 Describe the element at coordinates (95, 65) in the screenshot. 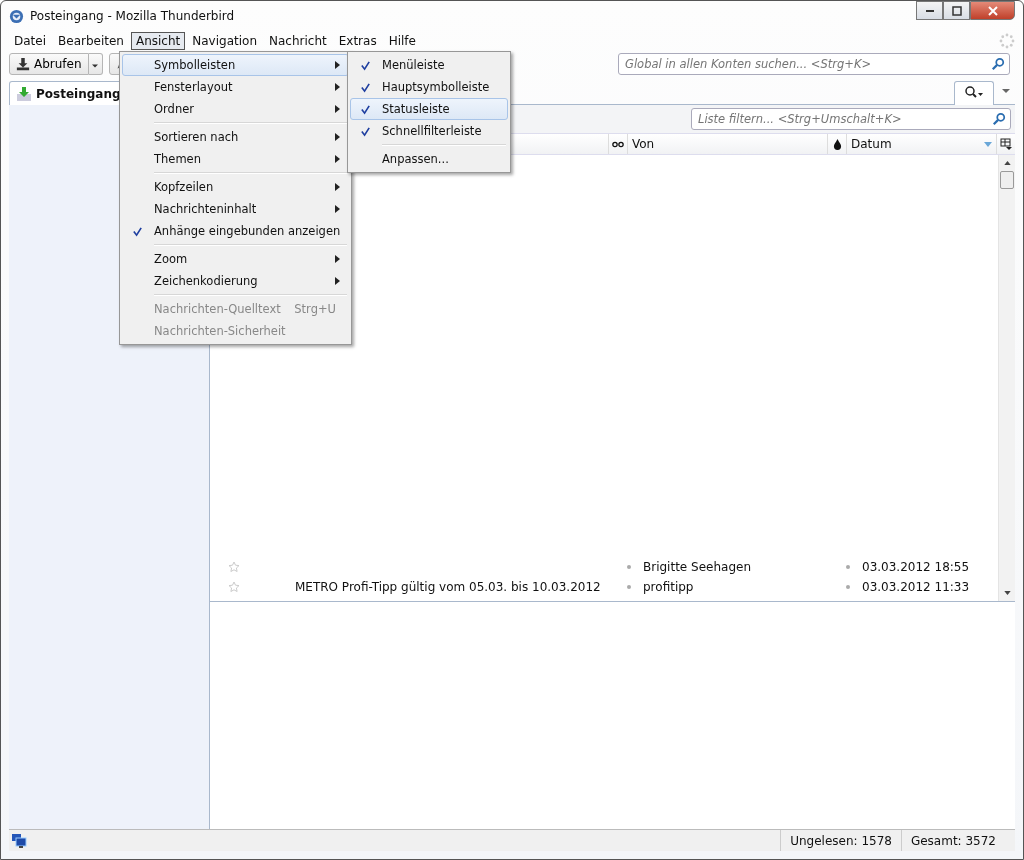

I see `caret-icon` at that location.